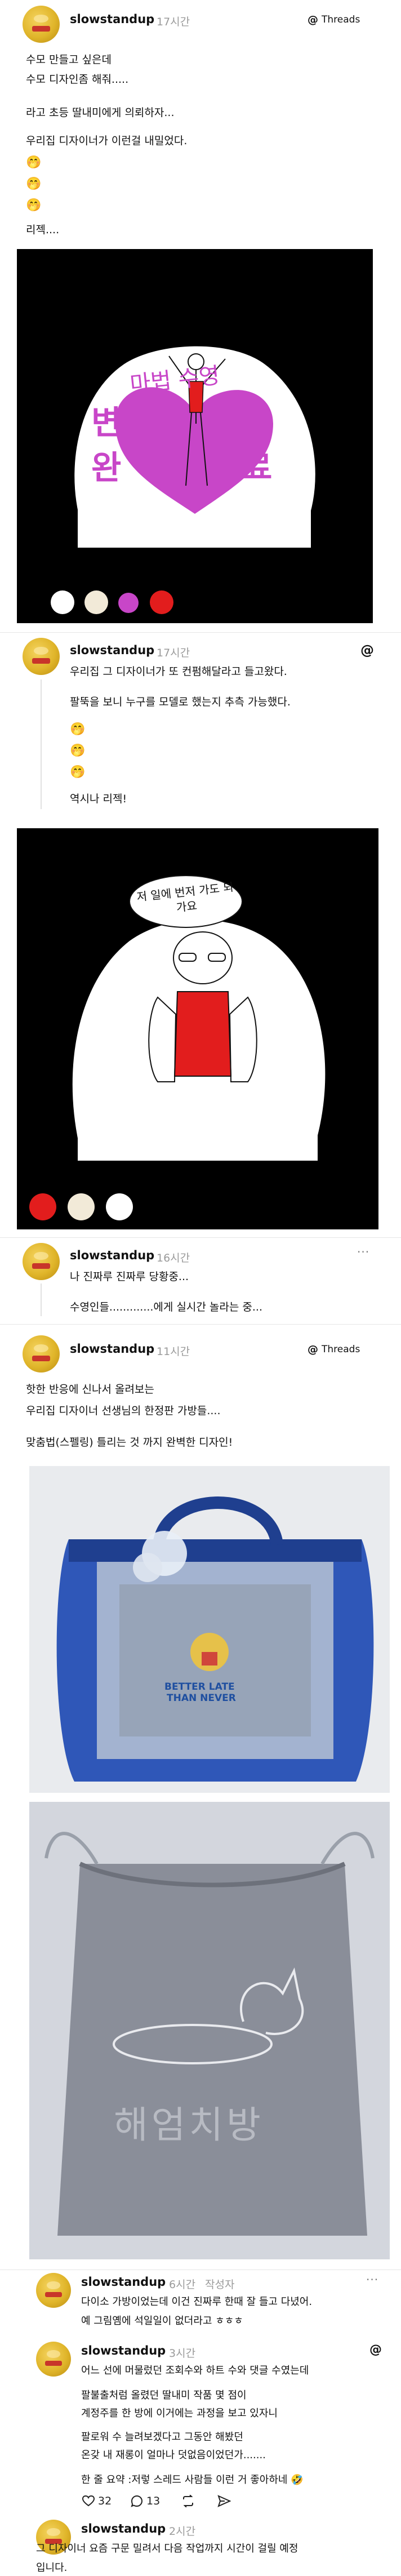 This screenshot has width=401, height=2576. I want to click on post-time: 6시간, so click(182, 2285).